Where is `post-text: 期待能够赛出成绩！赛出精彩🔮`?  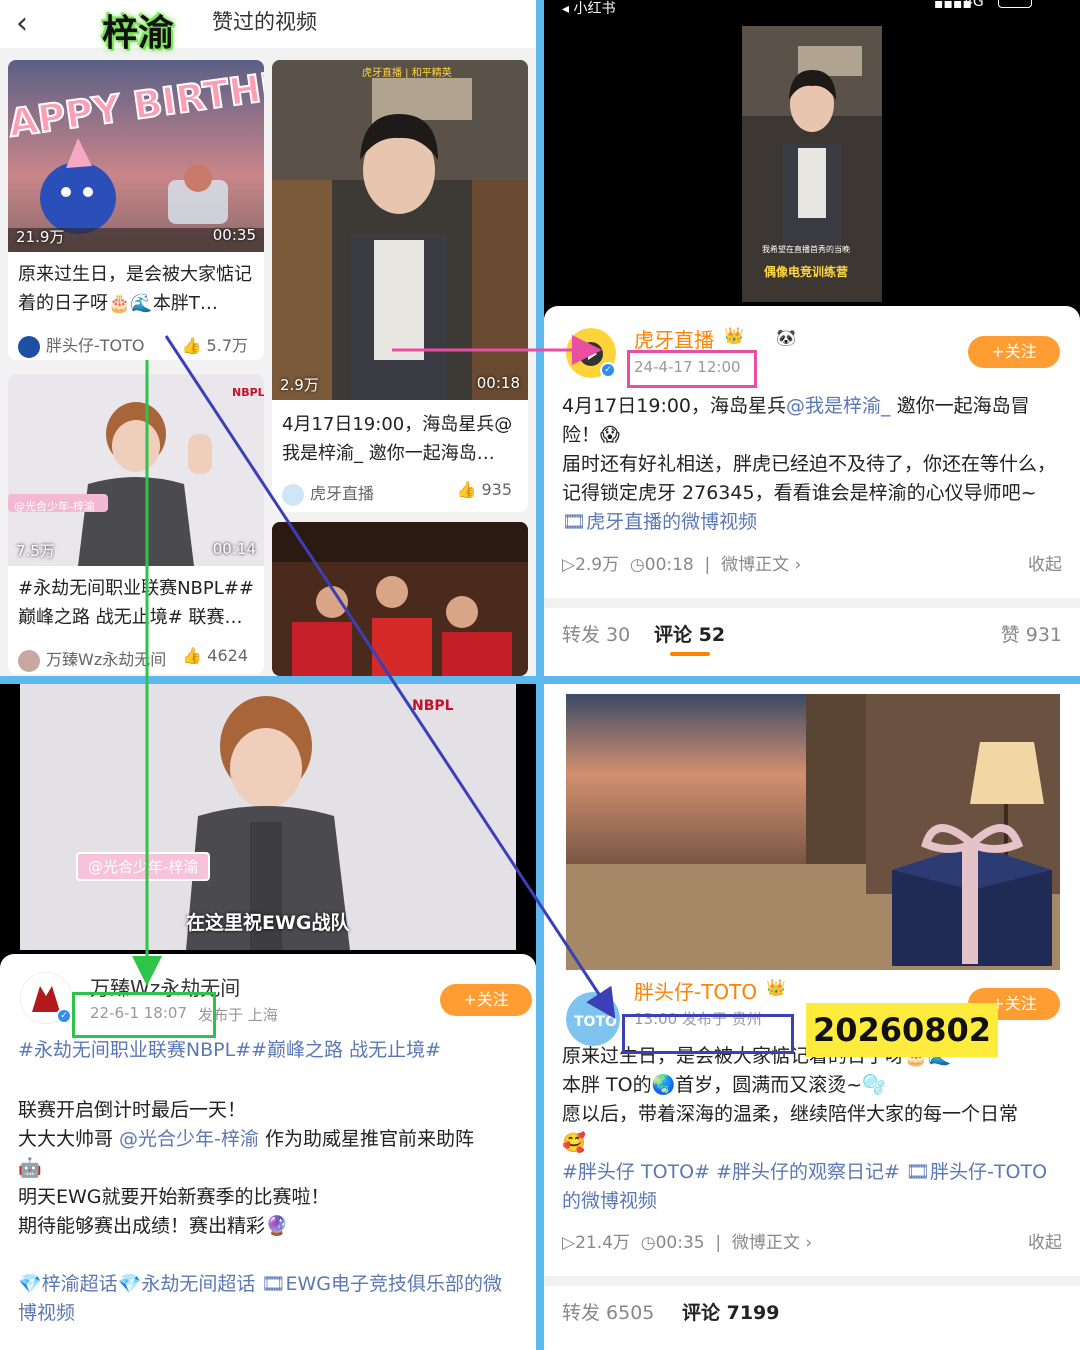
post-text: 期待能够赛出成绩！赛出精彩🔮 is located at coordinates (153, 1226).